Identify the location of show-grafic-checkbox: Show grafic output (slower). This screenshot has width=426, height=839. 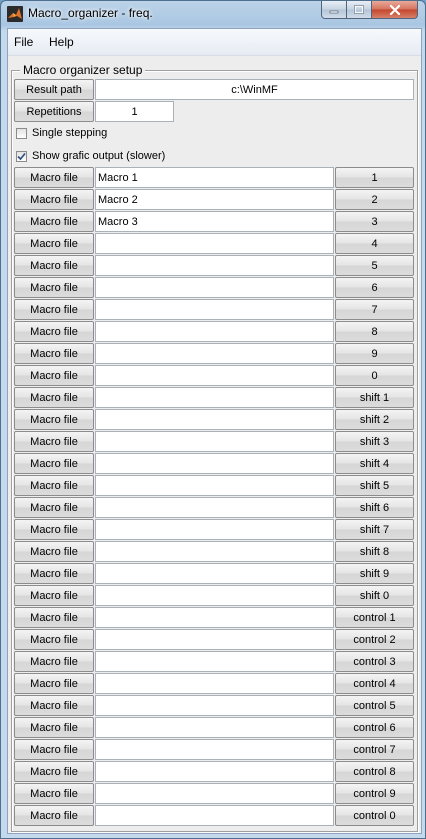
(90, 156).